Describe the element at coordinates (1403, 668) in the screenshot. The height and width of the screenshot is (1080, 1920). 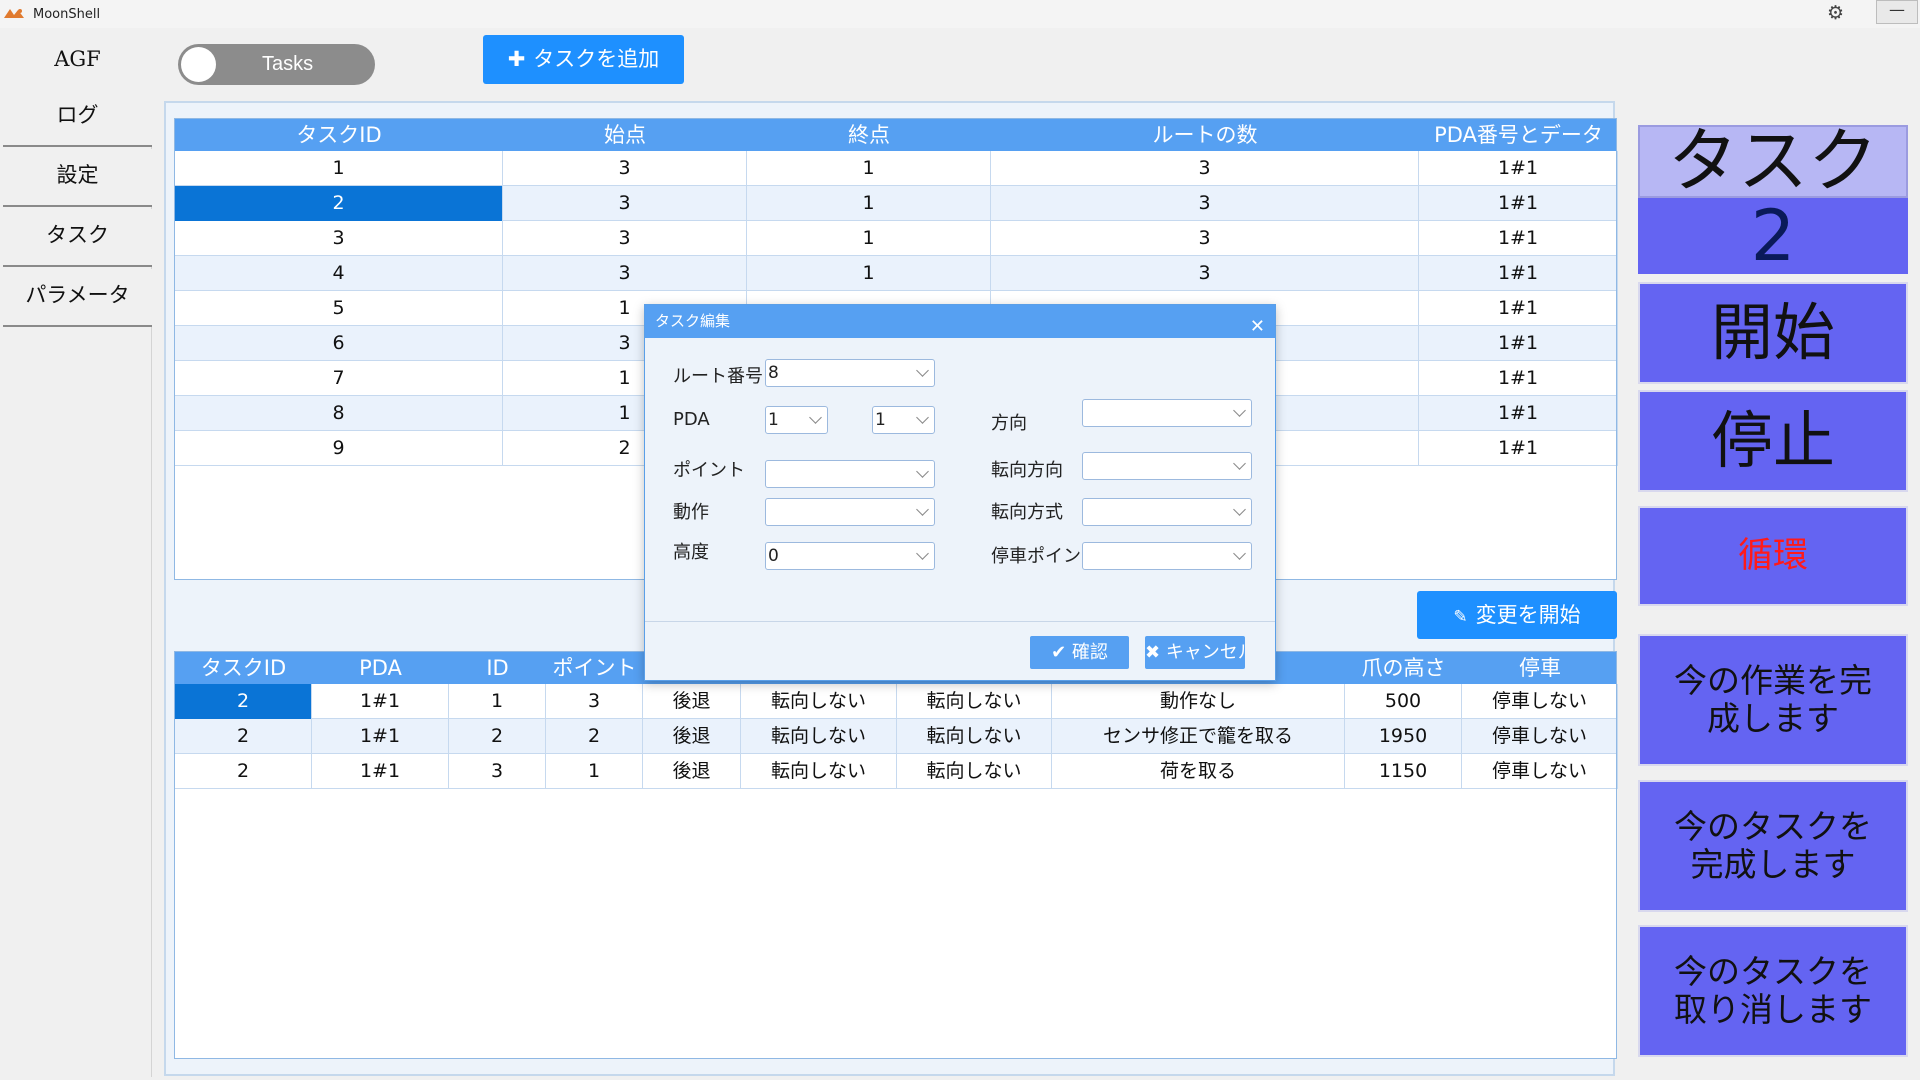
I see `column-header: 爪の高さ` at that location.